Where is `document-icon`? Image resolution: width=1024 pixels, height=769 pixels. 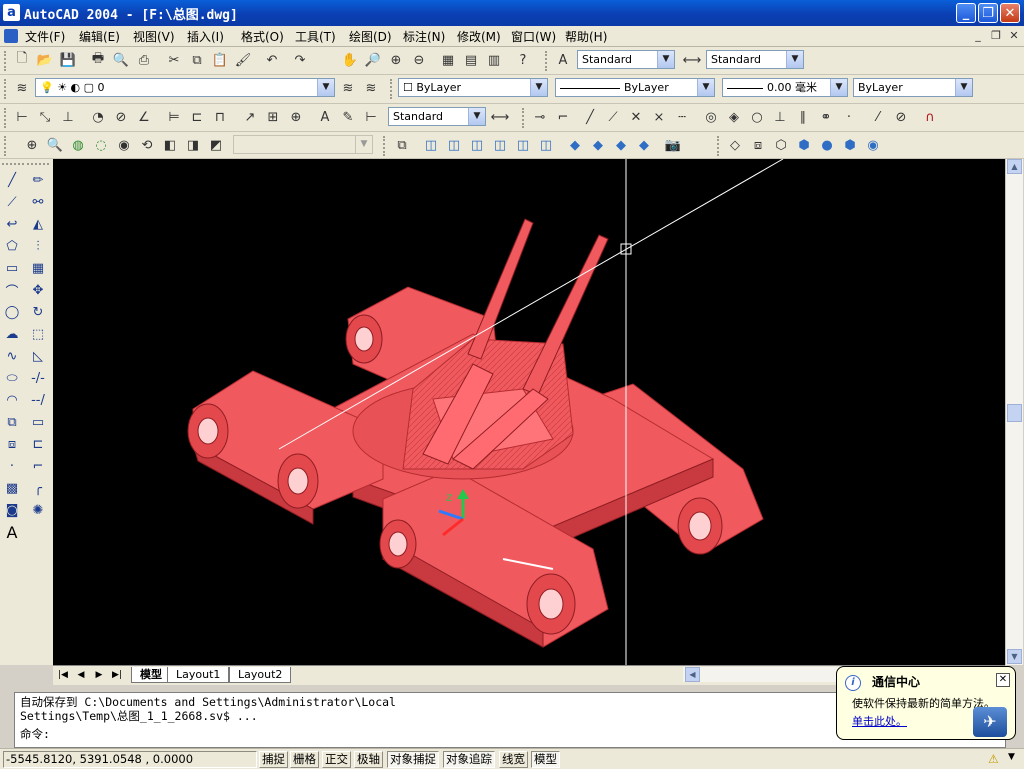 document-icon is located at coordinates (11, 36).